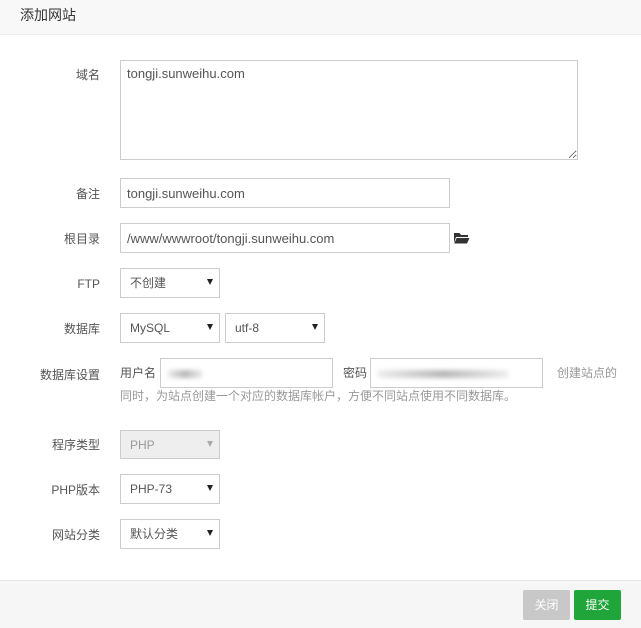 The width and height of the screenshot is (641, 628). Describe the element at coordinates (75, 535) in the screenshot. I see `site-category-label: 网站分类` at that location.